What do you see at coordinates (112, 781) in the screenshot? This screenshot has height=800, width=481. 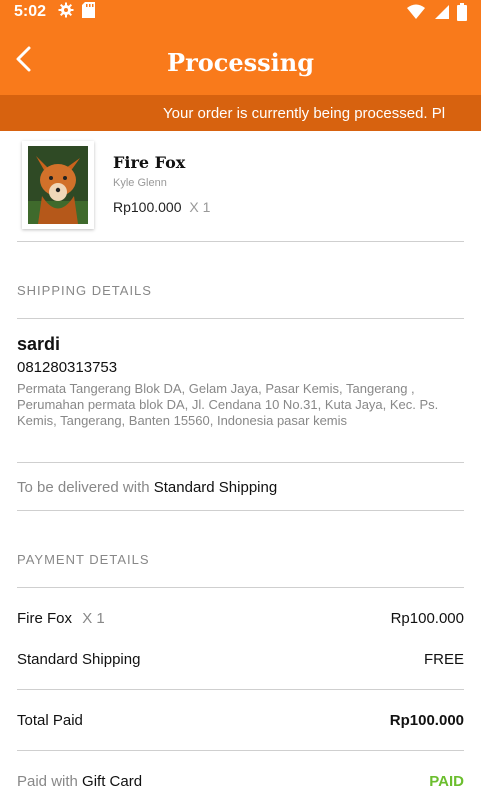 I see `paid-with-method: Gift Card` at bounding box center [112, 781].